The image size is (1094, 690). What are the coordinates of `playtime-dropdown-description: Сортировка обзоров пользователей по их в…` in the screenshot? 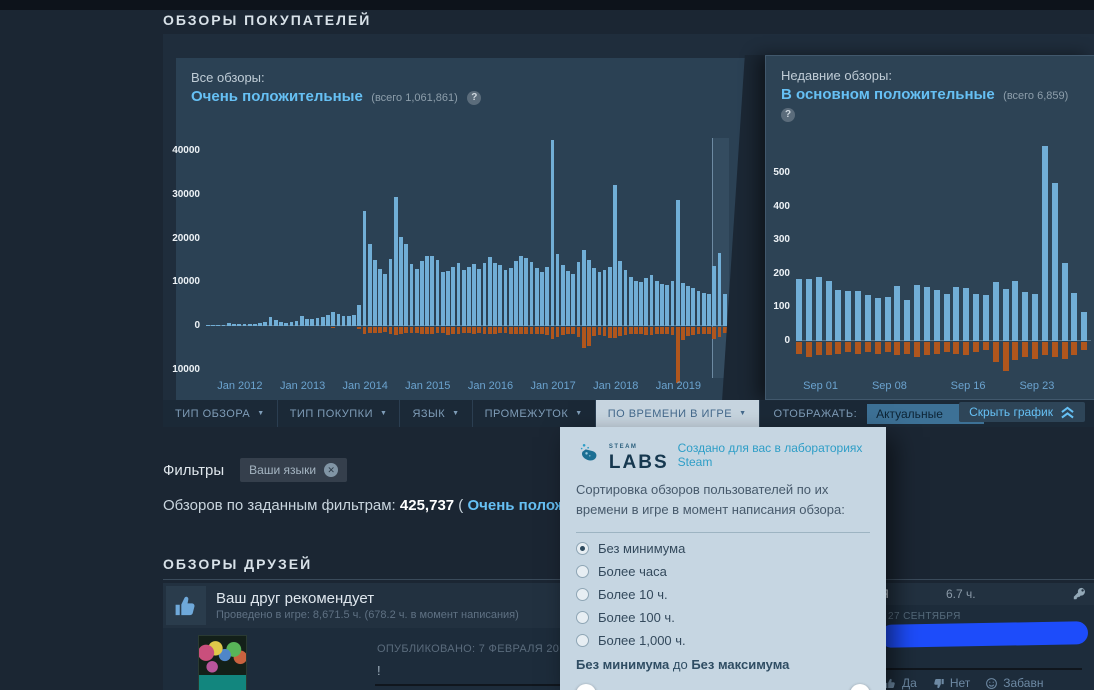 It's located at (710, 499).